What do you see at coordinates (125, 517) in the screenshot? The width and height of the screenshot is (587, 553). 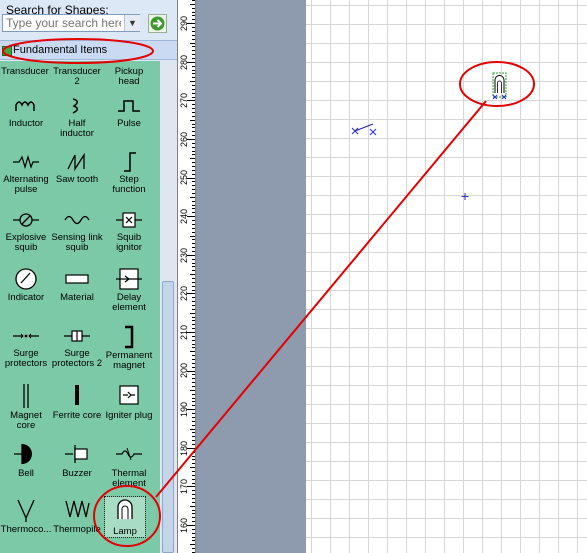 I see `shape-lamp: Lamp` at bounding box center [125, 517].